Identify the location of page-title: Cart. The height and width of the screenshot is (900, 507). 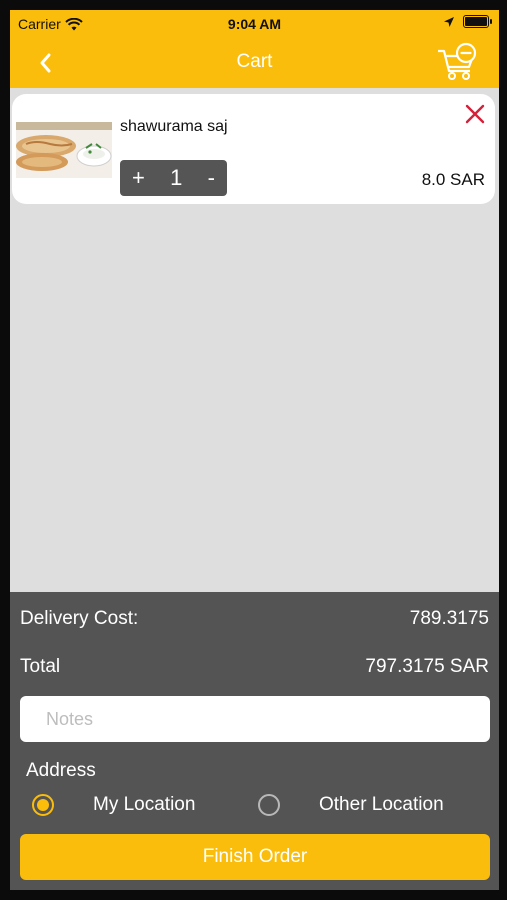
(254, 61).